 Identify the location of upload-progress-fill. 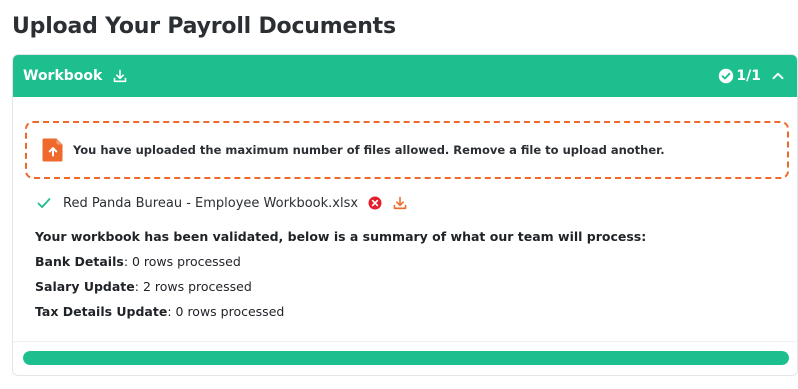
(406, 358).